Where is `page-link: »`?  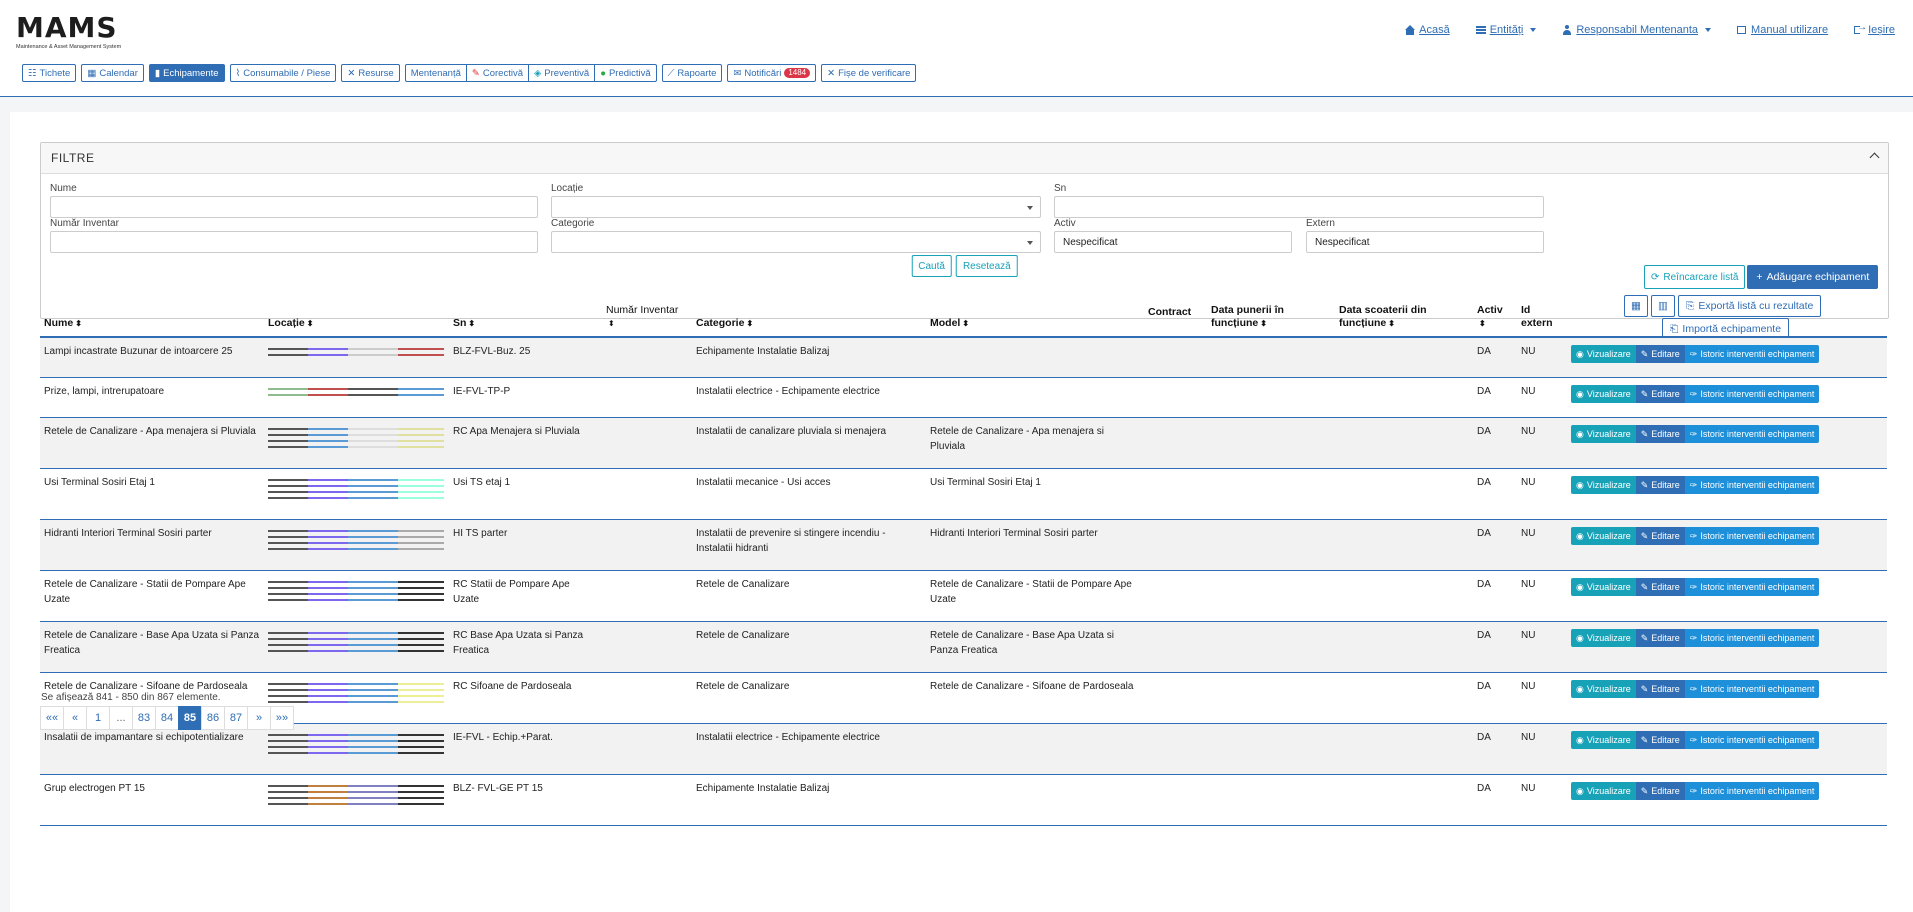 page-link: » is located at coordinates (259, 718).